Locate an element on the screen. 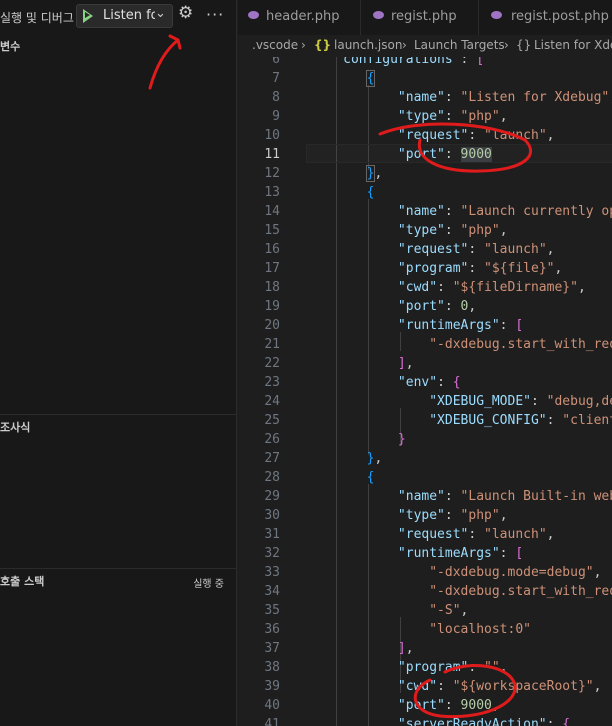  code-line: 20 "runtimeArgs": [ is located at coordinates (394, 325).